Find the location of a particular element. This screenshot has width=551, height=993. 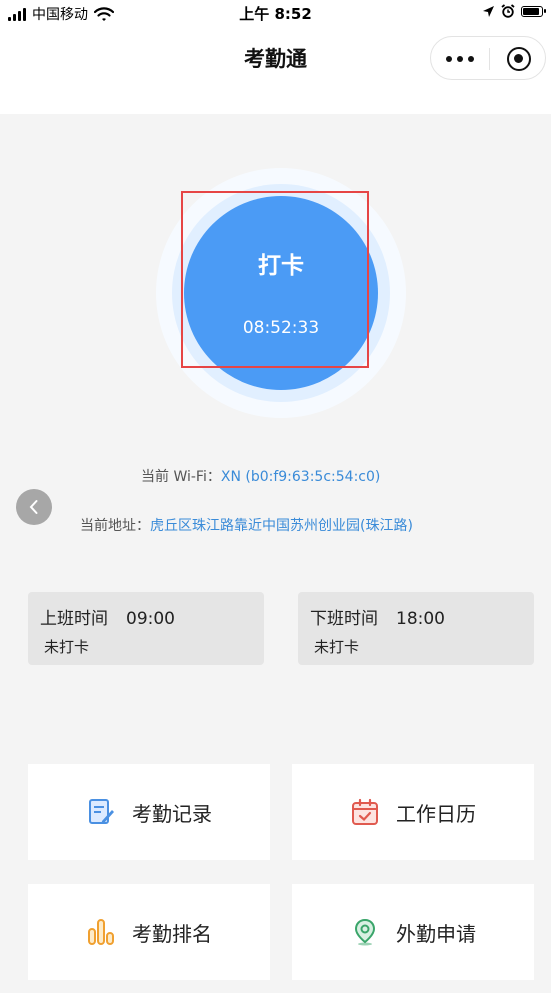

menu-attendance-records: 考勤记录 is located at coordinates (149, 812).